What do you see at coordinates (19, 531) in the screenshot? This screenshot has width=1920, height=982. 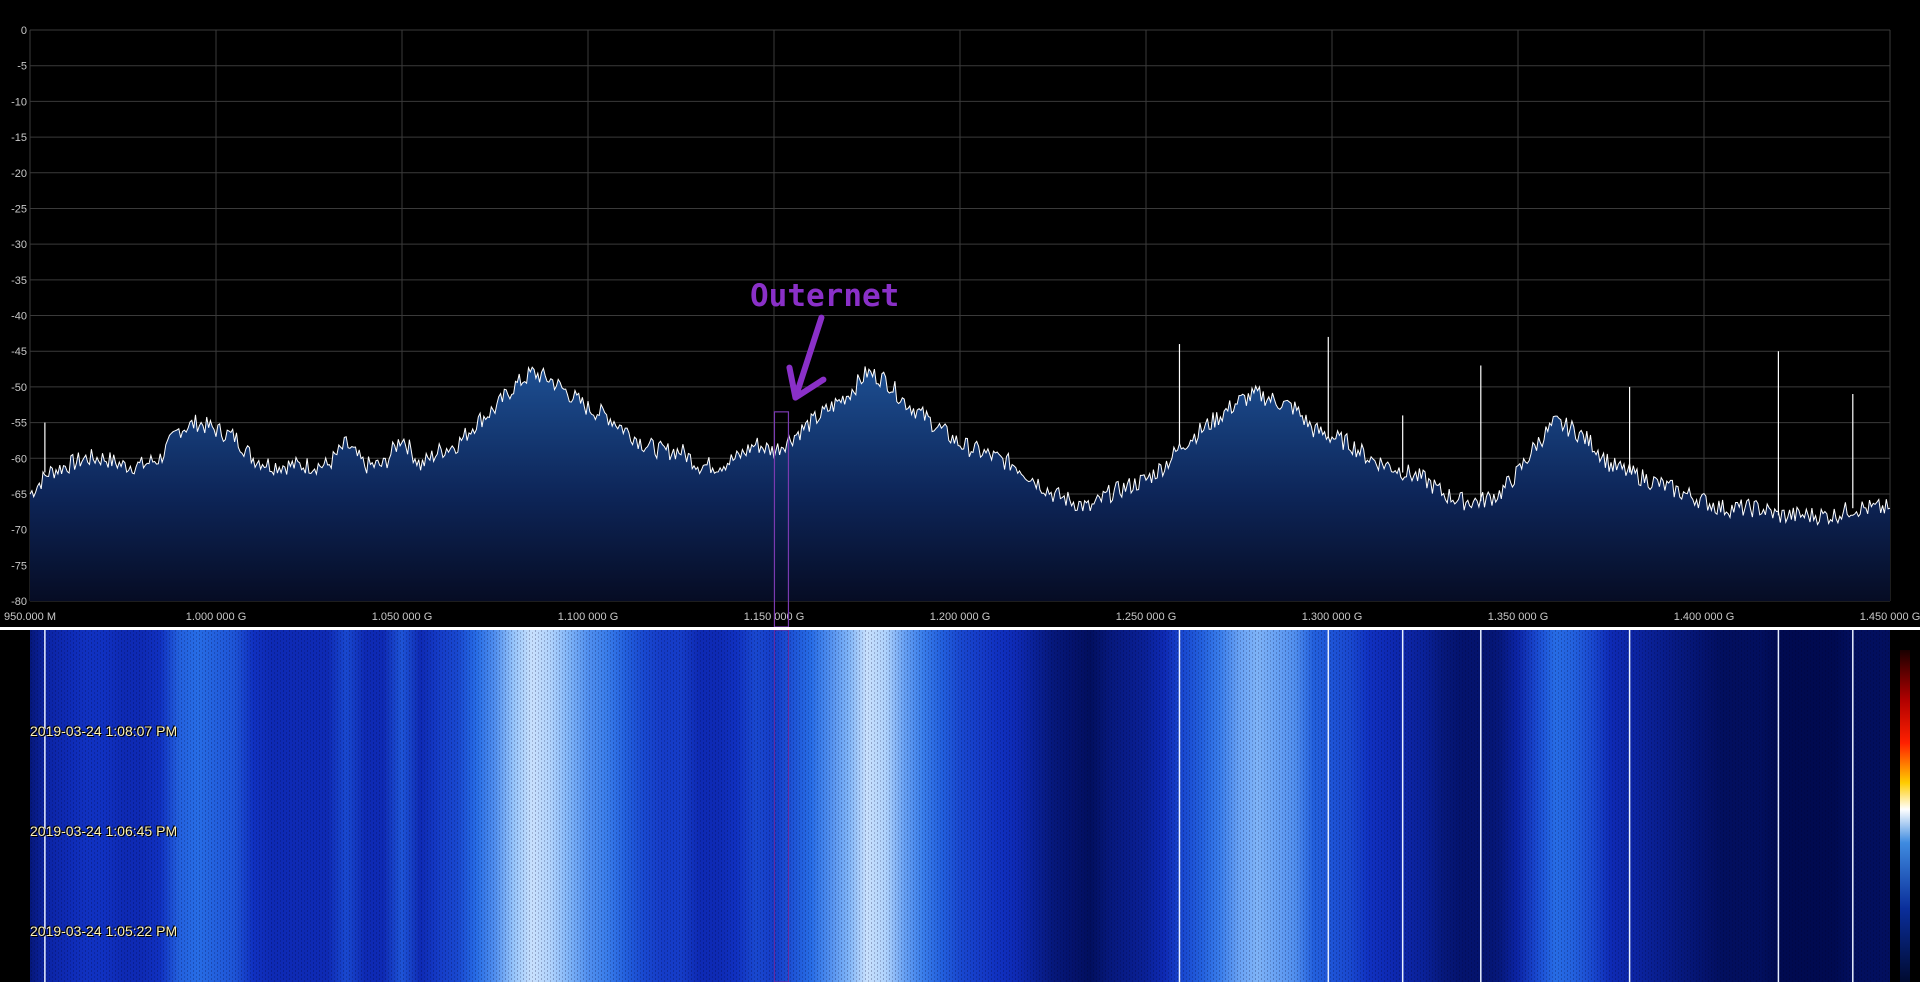 I see `y-tick-label: -70` at bounding box center [19, 531].